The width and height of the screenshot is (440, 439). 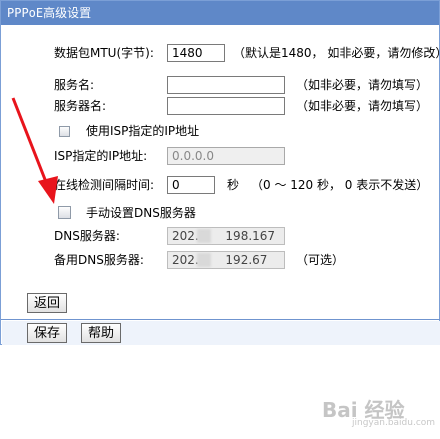 What do you see at coordinates (362, 85) in the screenshot?
I see `service-name-hint: （如非必要，请勿填写）` at bounding box center [362, 85].